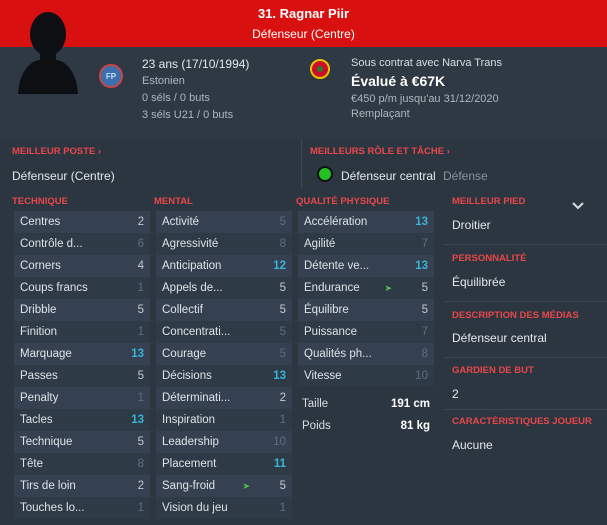 The width and height of the screenshot is (607, 525). I want to click on attribute-label: Vitesse, so click(323, 376).